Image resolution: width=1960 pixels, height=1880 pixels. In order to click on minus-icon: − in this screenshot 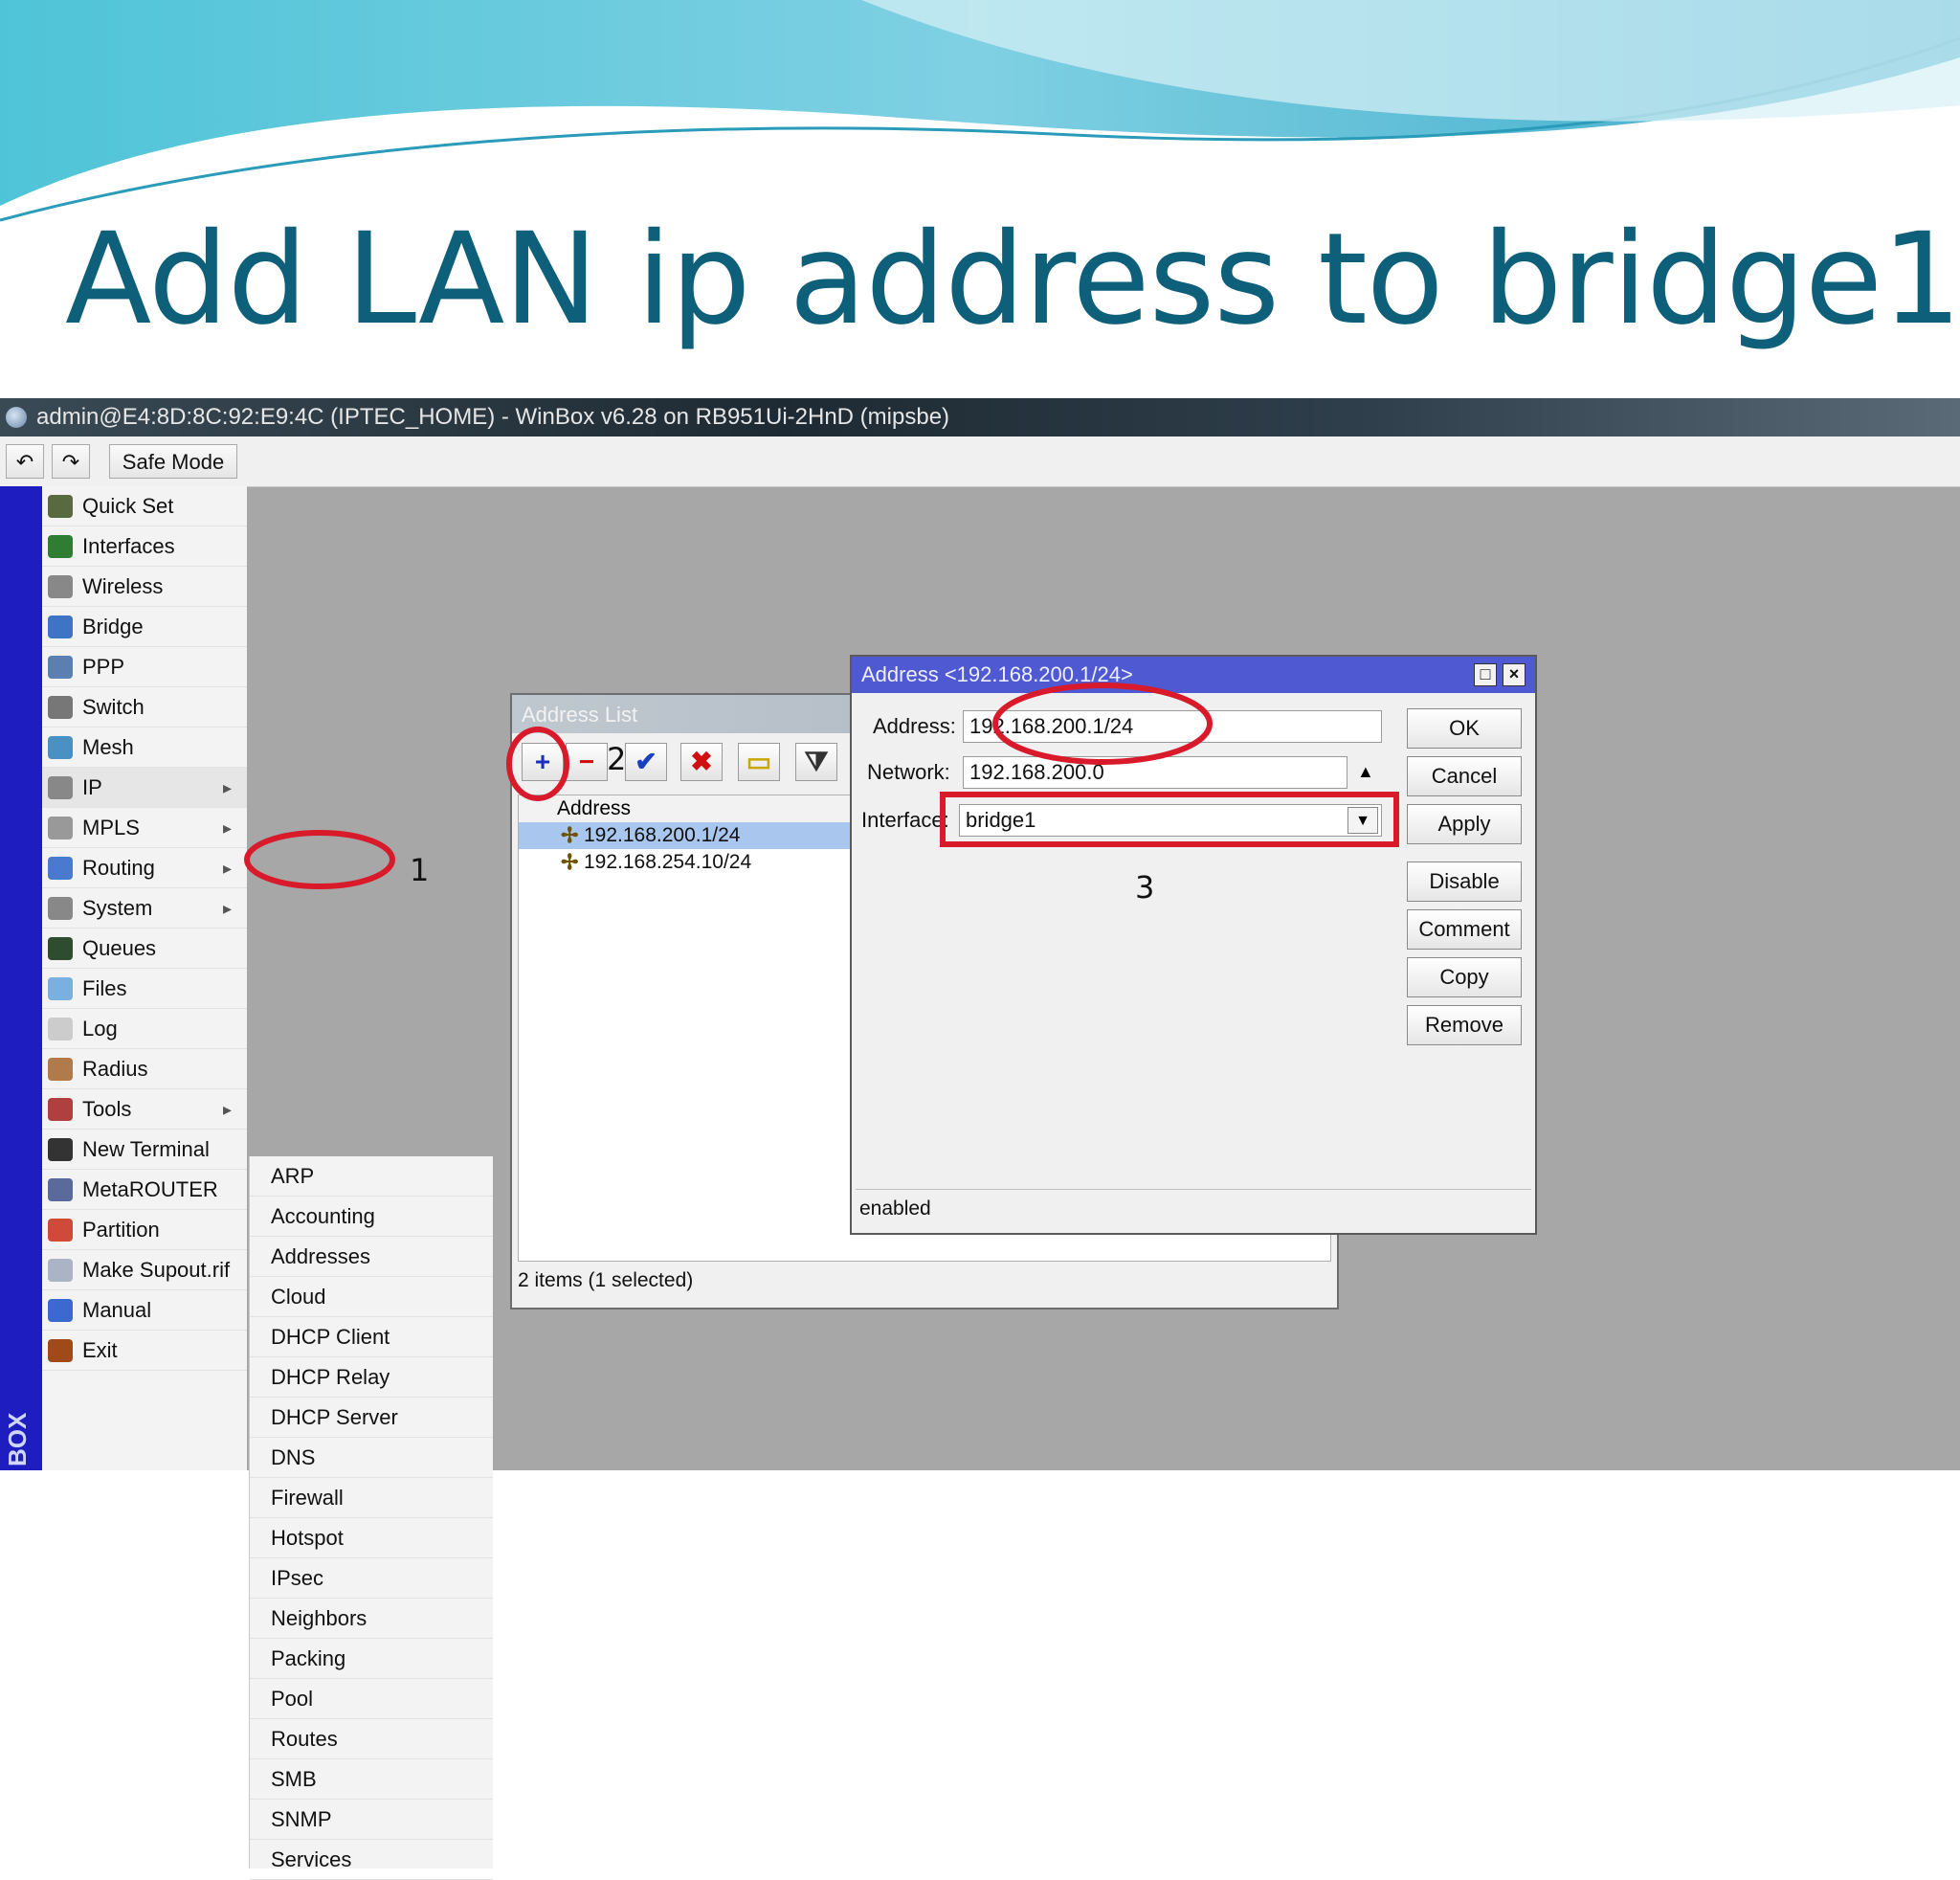, I will do `click(586, 761)`.